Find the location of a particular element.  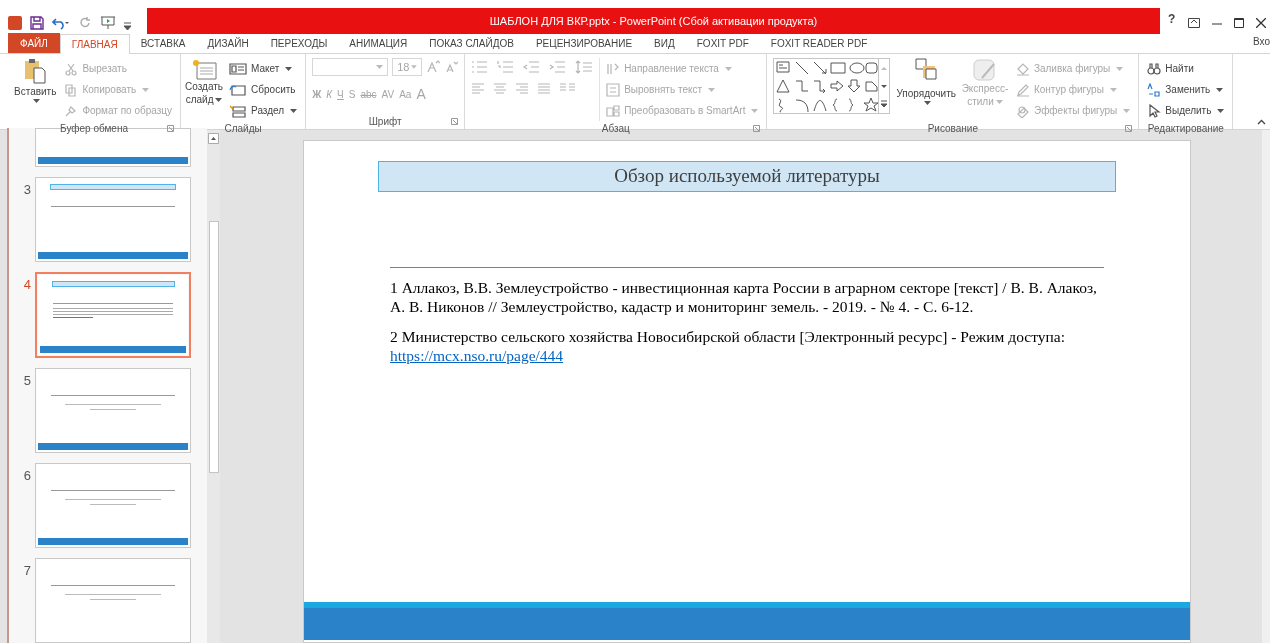

help-button: ? is located at coordinates (1172, 19).